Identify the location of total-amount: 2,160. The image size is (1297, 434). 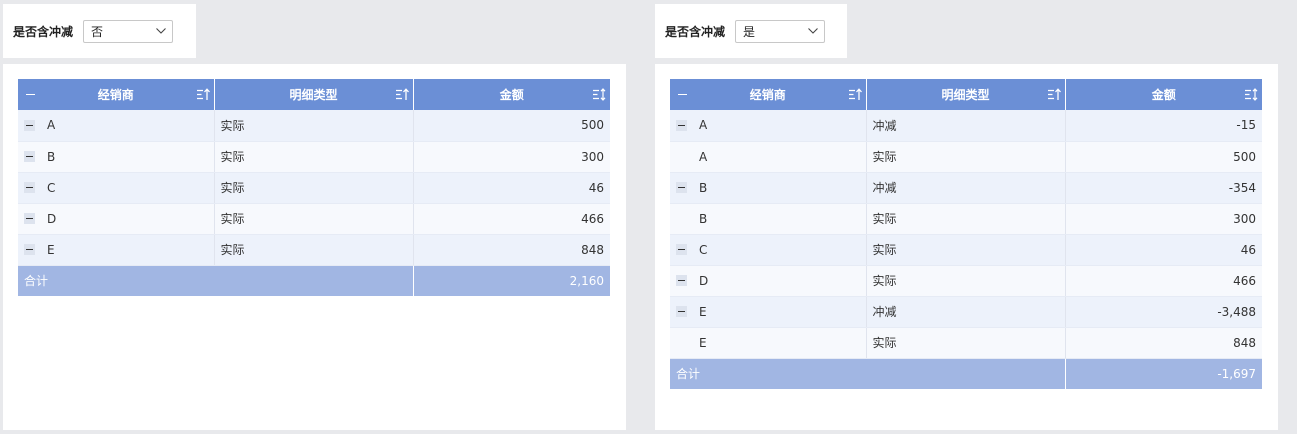
(511, 280).